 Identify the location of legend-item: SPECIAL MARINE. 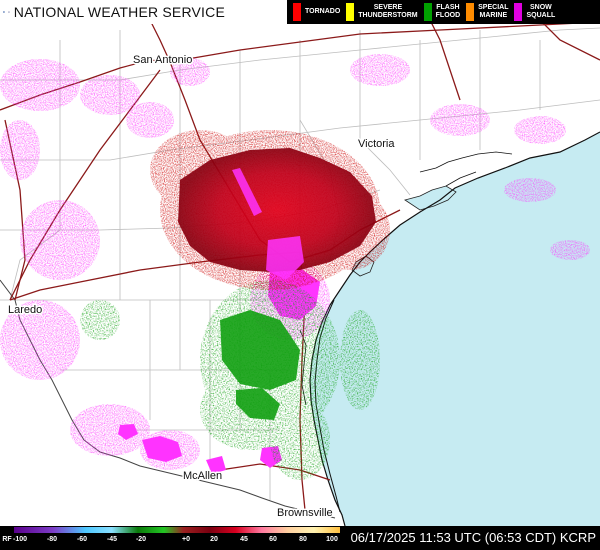
(487, 12).